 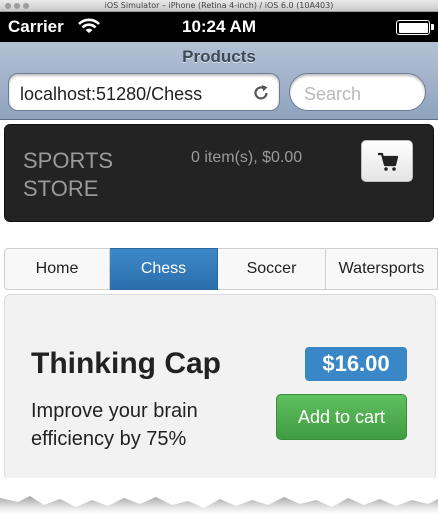 I want to click on price-badge: $16.00, so click(x=356, y=364).